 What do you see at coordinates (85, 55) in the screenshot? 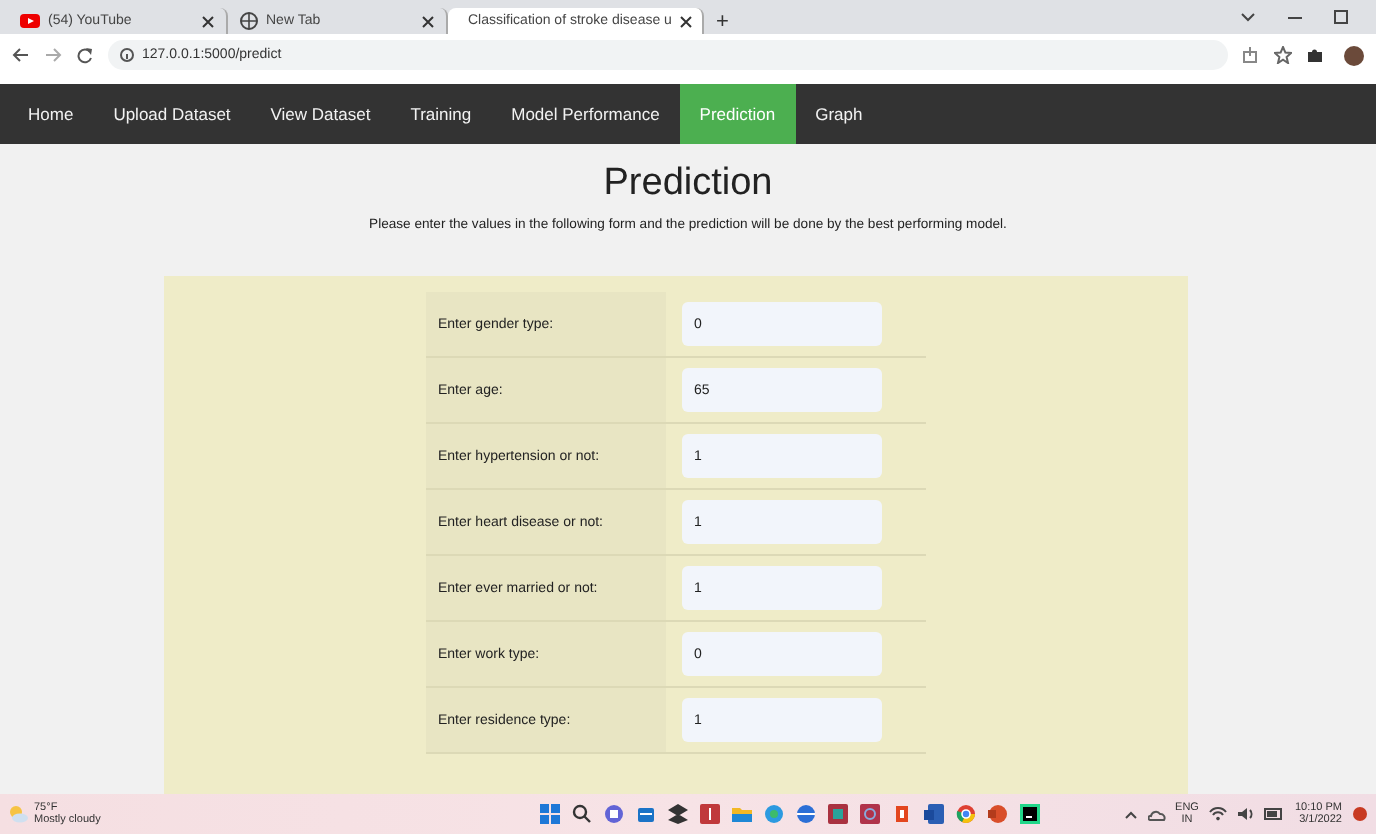
I see `reload-icon` at bounding box center [85, 55].